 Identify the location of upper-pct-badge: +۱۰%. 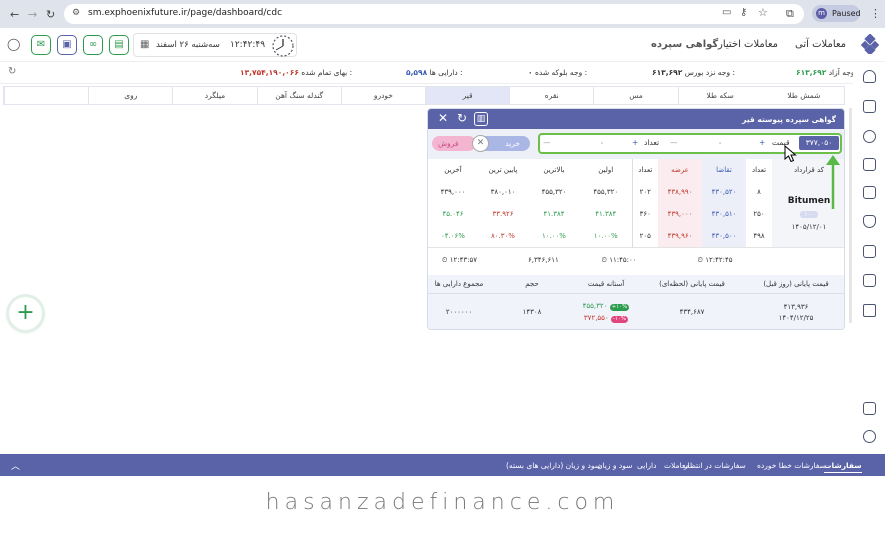
(619, 307).